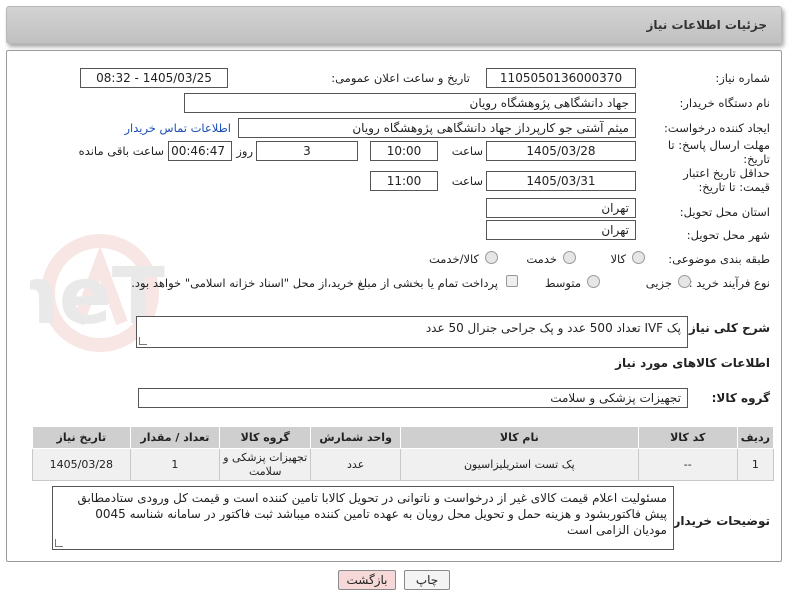 The height and width of the screenshot is (606, 788). What do you see at coordinates (154, 78) in the screenshot?
I see `announce-field: 1405/03/25 - 08:32` at bounding box center [154, 78].